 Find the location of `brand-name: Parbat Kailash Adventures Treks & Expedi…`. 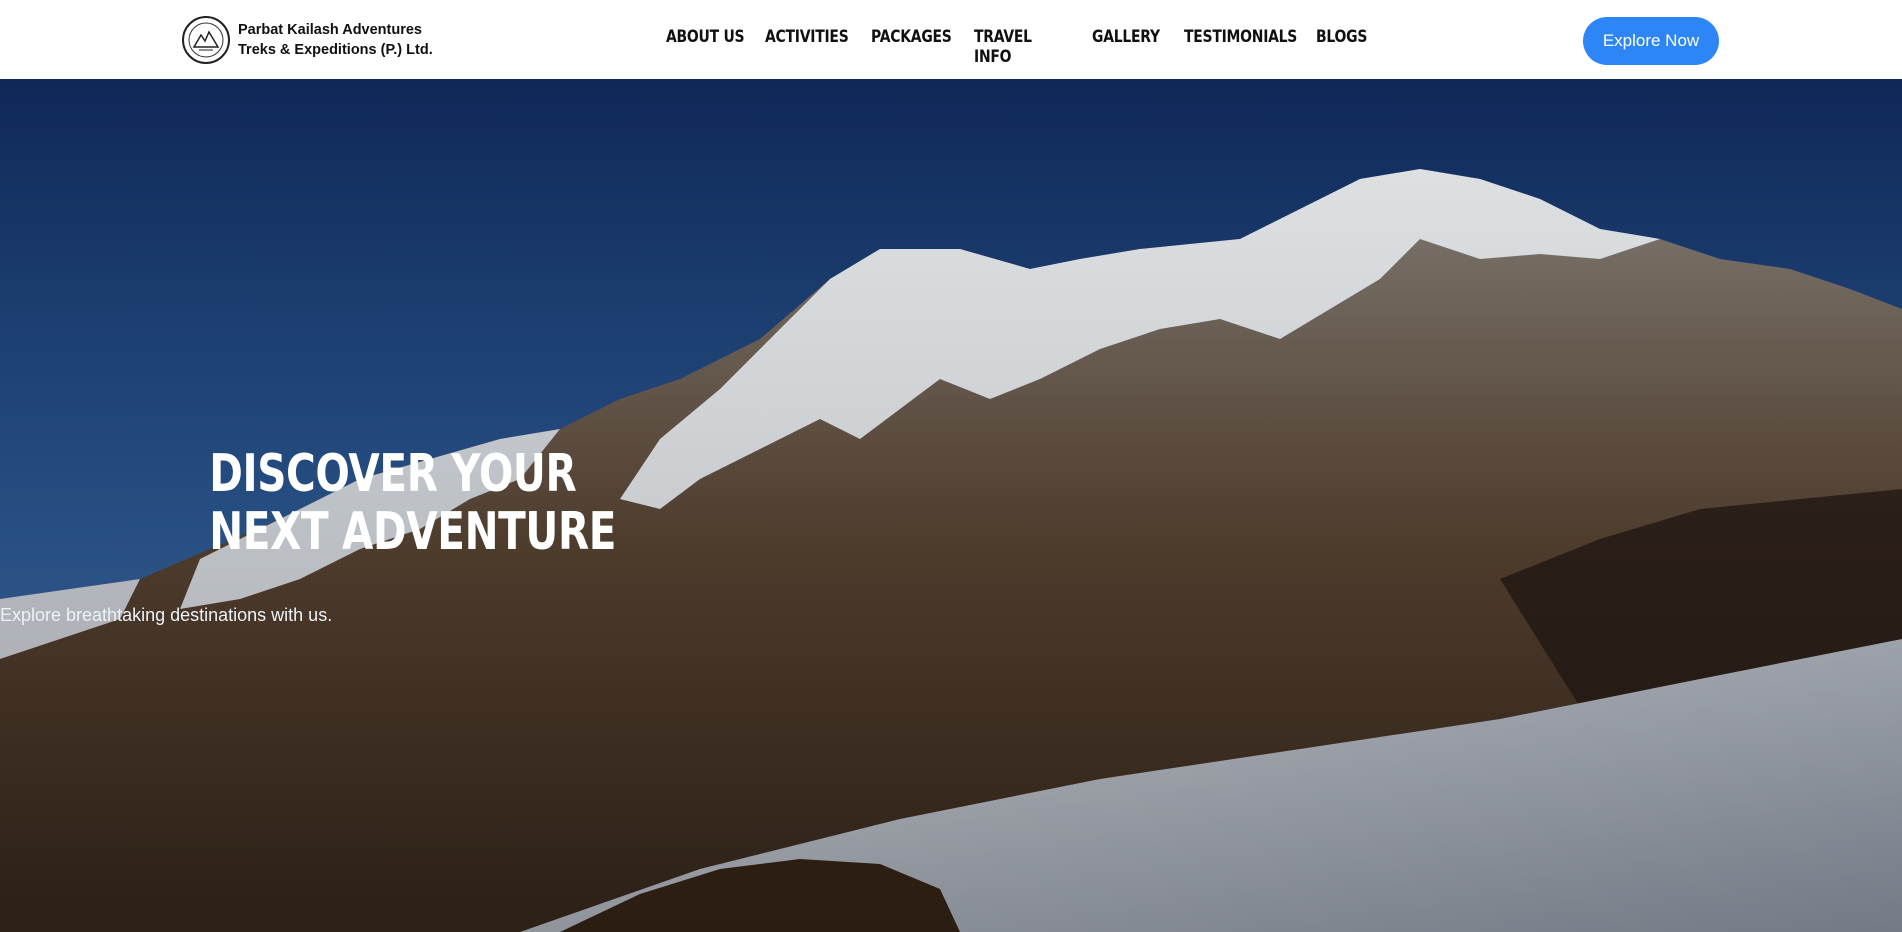

brand-name: Parbat Kailash Adventures Treks & Expedi… is located at coordinates (335, 40).